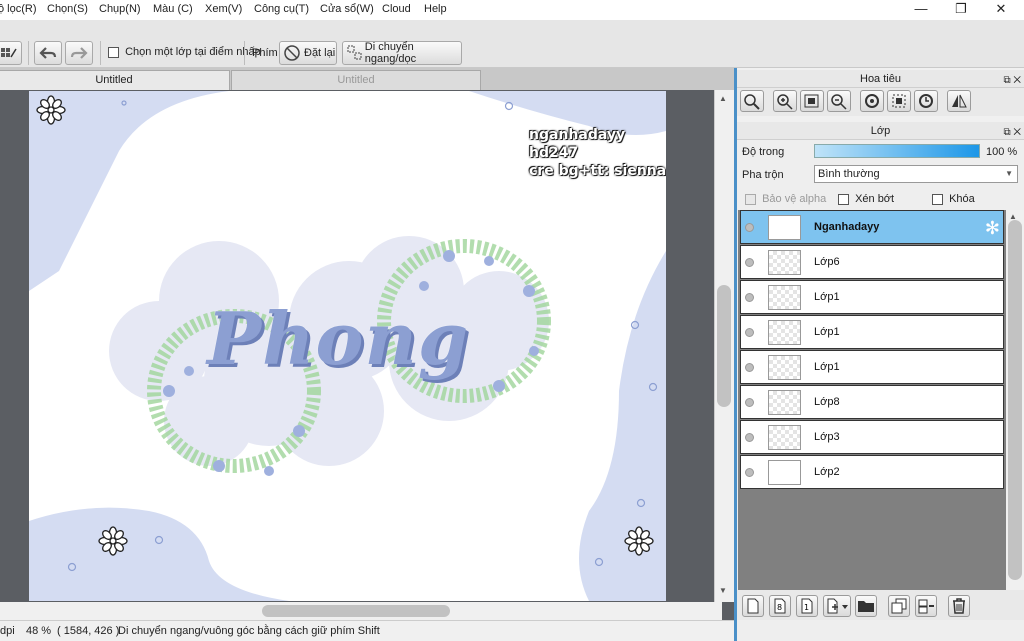 The width and height of the screenshot is (1024, 641). I want to click on vertical-scroll-thumb, so click(724, 346).